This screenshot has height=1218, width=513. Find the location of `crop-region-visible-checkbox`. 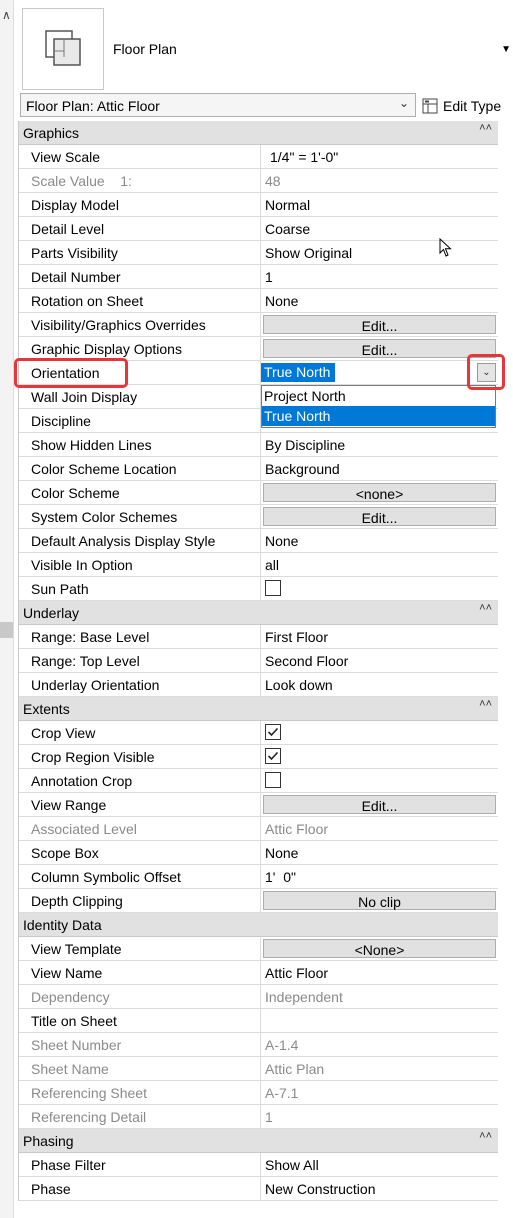

crop-region-visible-checkbox is located at coordinates (273, 756).